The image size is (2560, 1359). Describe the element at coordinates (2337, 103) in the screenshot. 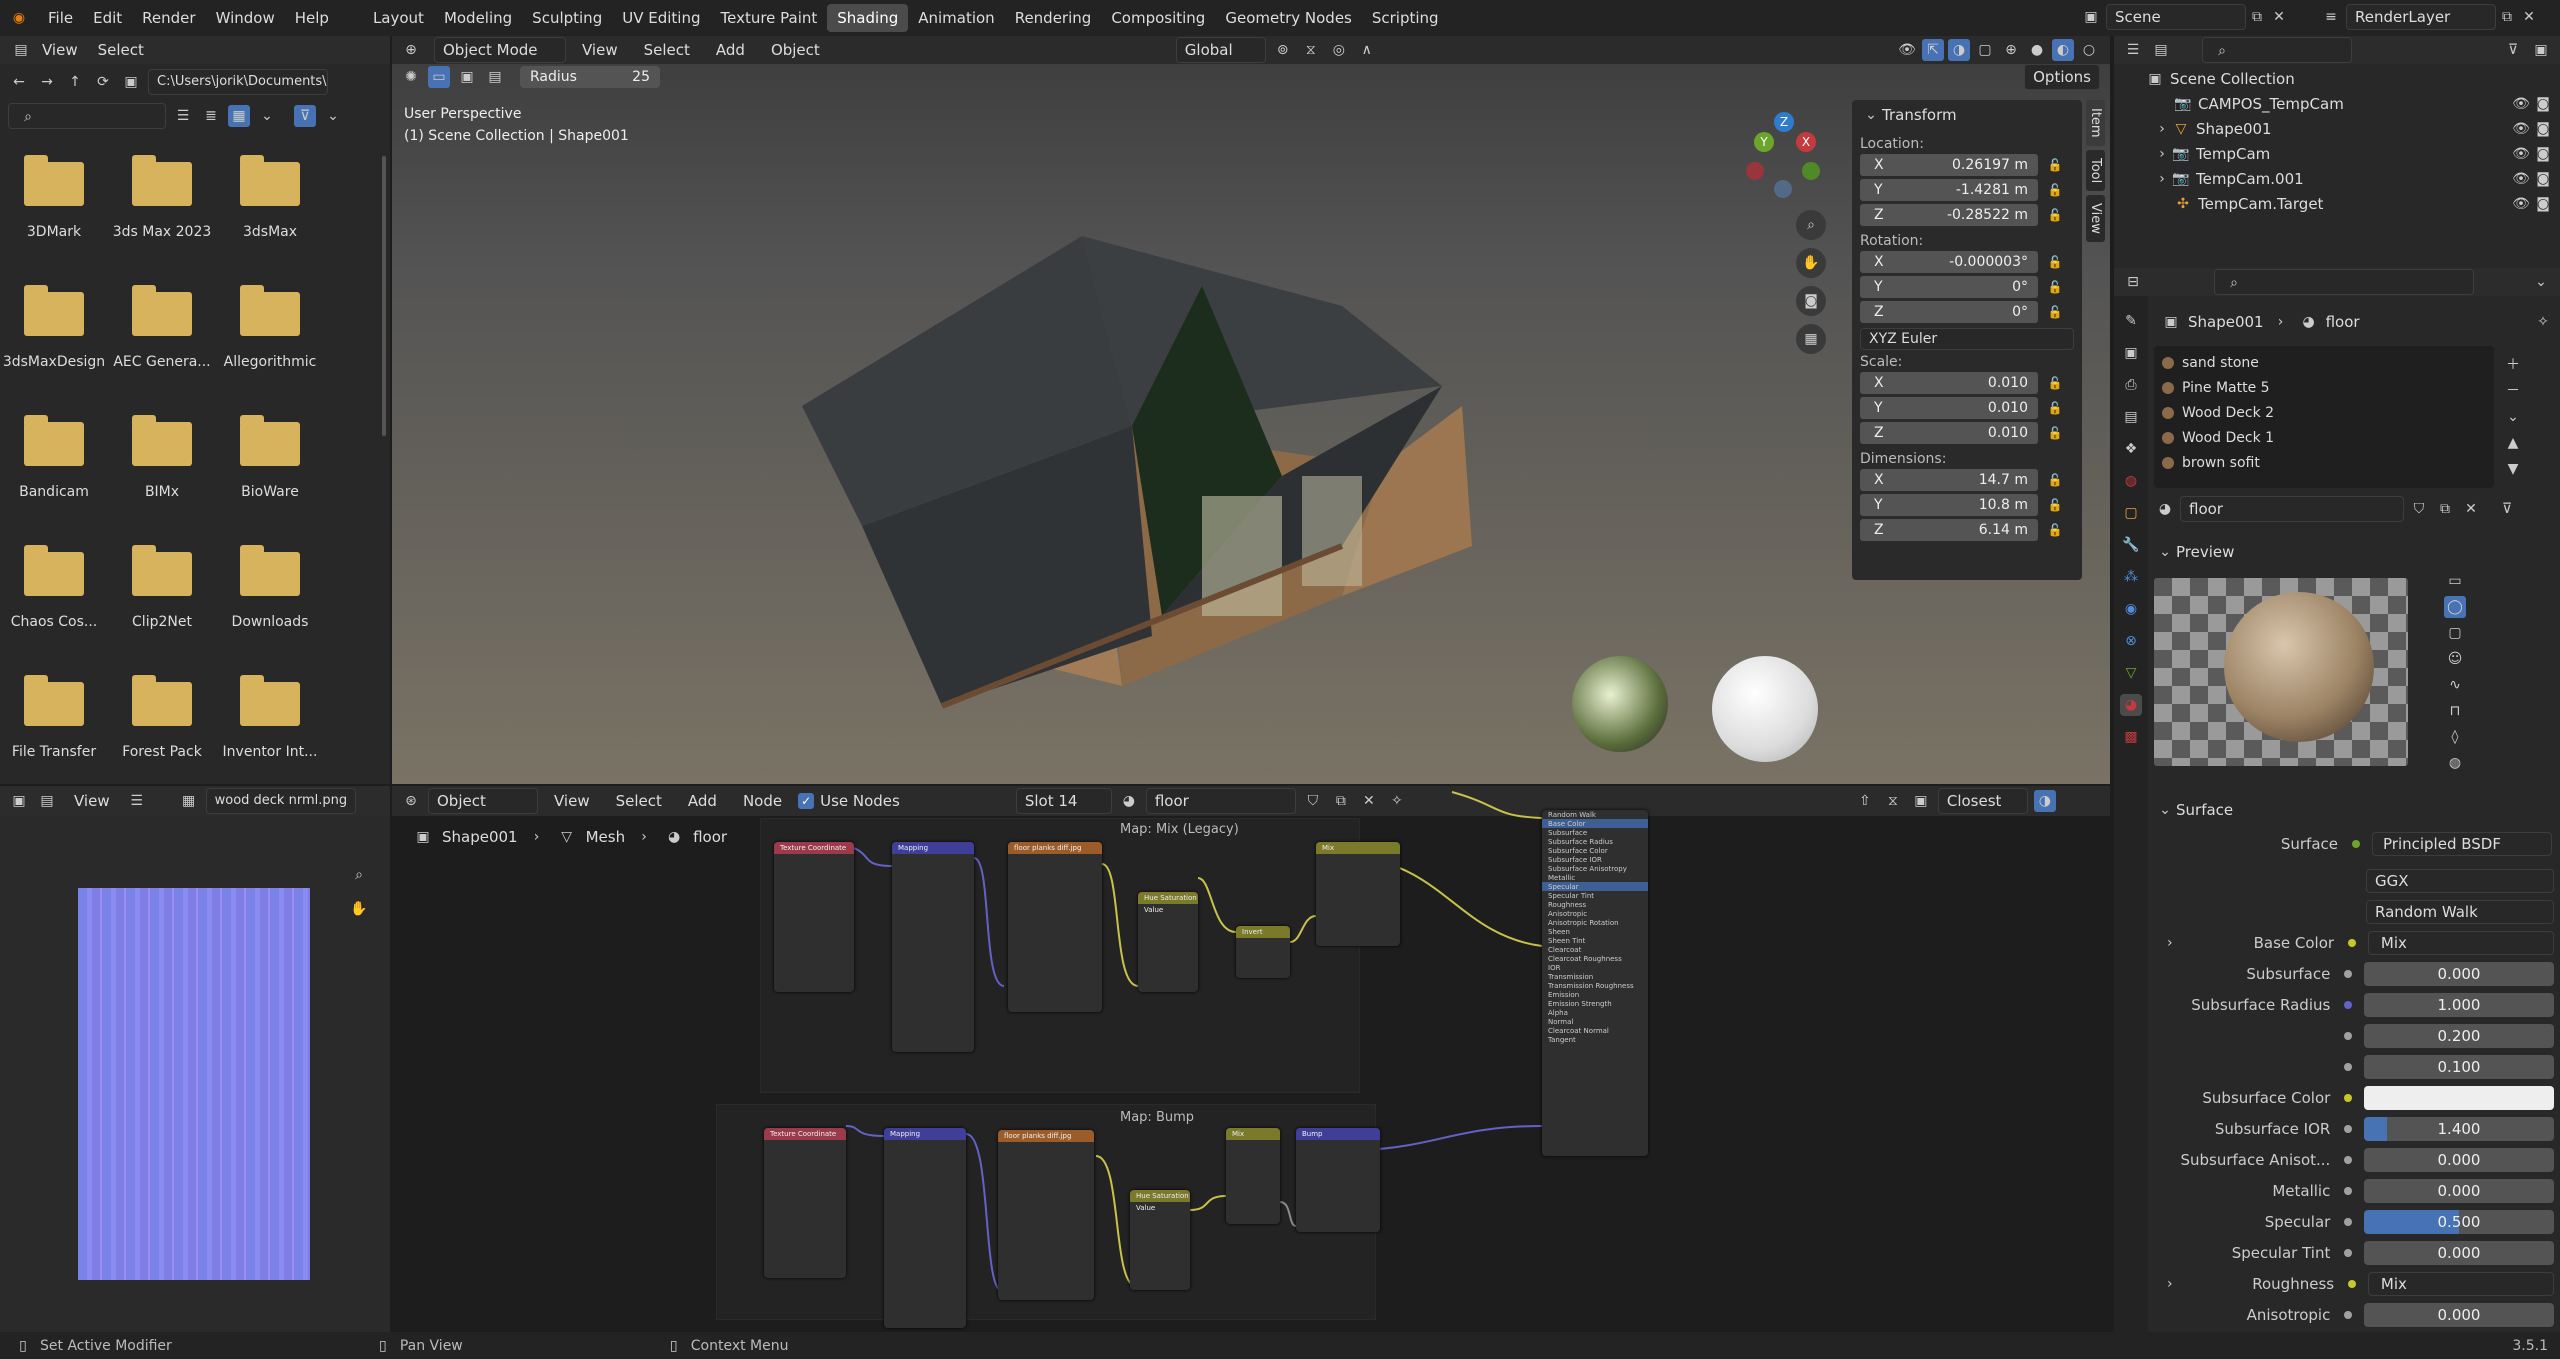

I see `outliner-item: 📷 CAMPOS_TempCam 👁 ◙` at that location.